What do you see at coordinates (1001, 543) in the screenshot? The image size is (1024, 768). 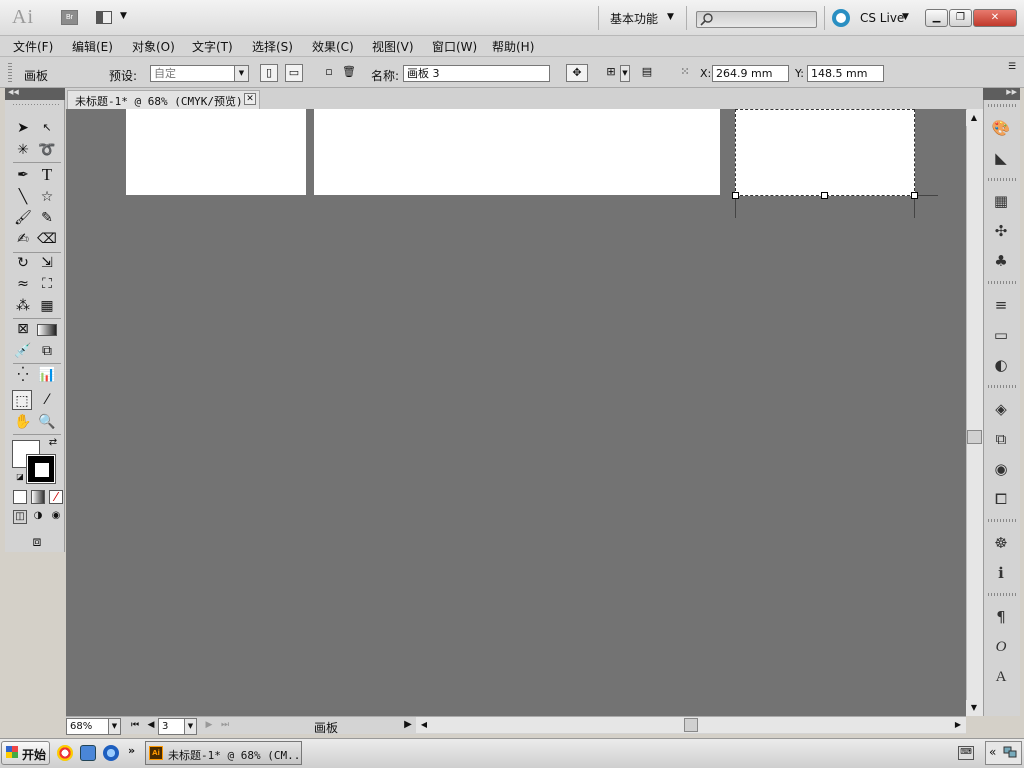 I see `navigator-icon: ☸` at bounding box center [1001, 543].